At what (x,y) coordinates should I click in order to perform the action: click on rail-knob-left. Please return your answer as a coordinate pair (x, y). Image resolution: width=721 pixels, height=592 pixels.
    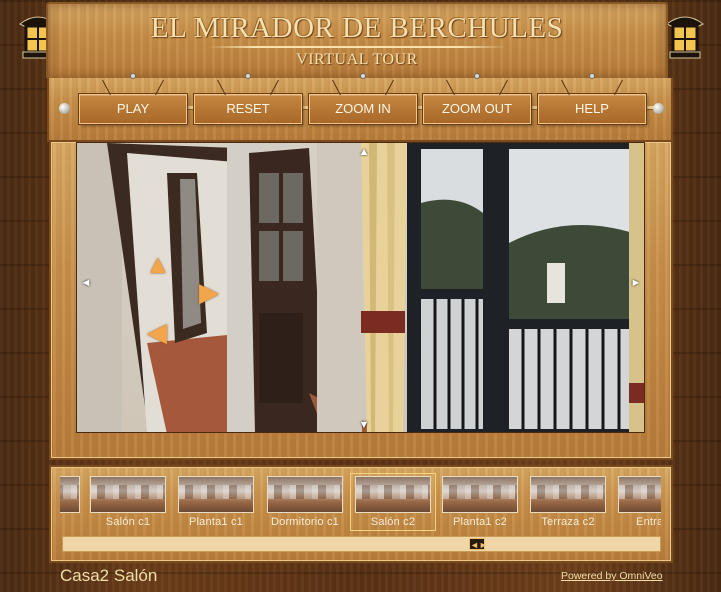
    Looking at the image, I should click on (64, 108).